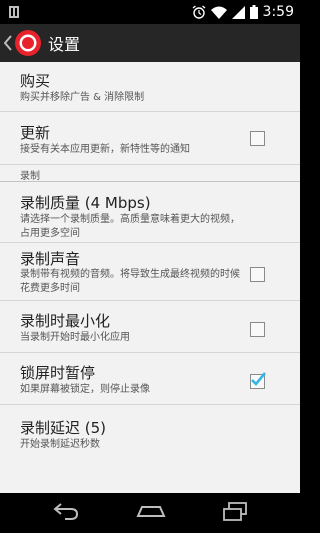 The image size is (320, 533). Describe the element at coordinates (150, 87) in the screenshot. I see `pref-purchase: 购买 购买并移除广告 & 消除限制` at that location.